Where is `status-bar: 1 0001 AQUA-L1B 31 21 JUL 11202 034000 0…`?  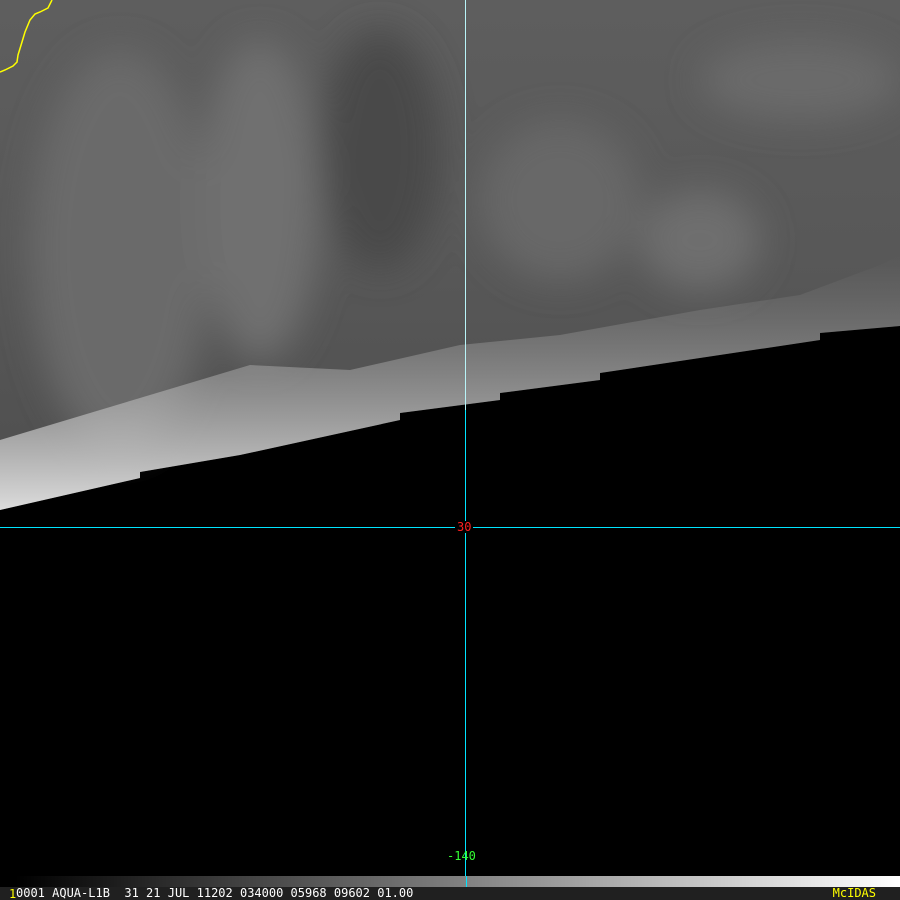 status-bar: 1 0001 AQUA-L1B 31 21 JUL 11202 034000 0… is located at coordinates (450, 893).